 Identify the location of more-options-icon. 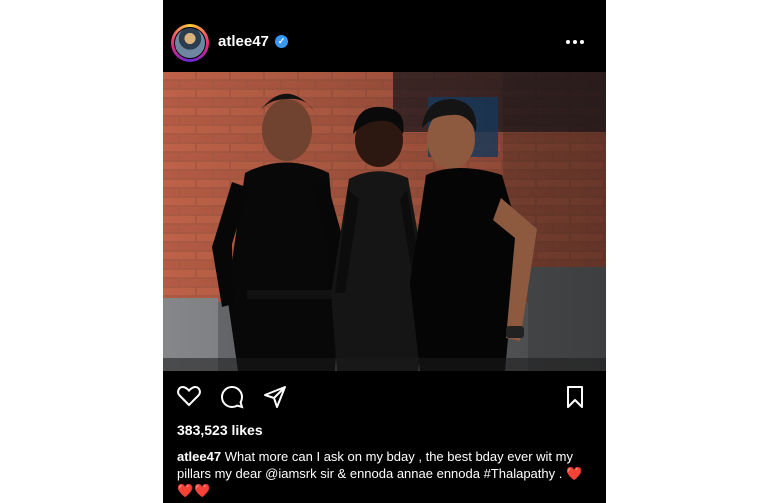
(575, 42).